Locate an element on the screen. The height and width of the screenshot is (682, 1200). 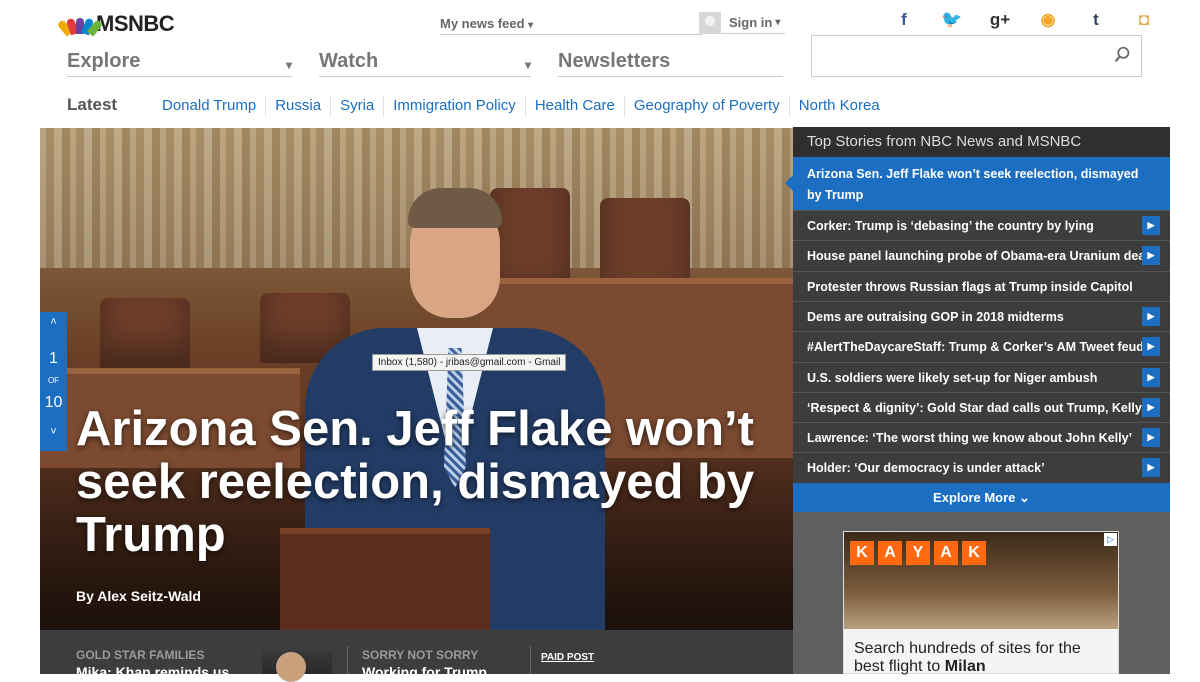
strip-title: Mika: Khan reminds us is located at coordinates (152, 672).